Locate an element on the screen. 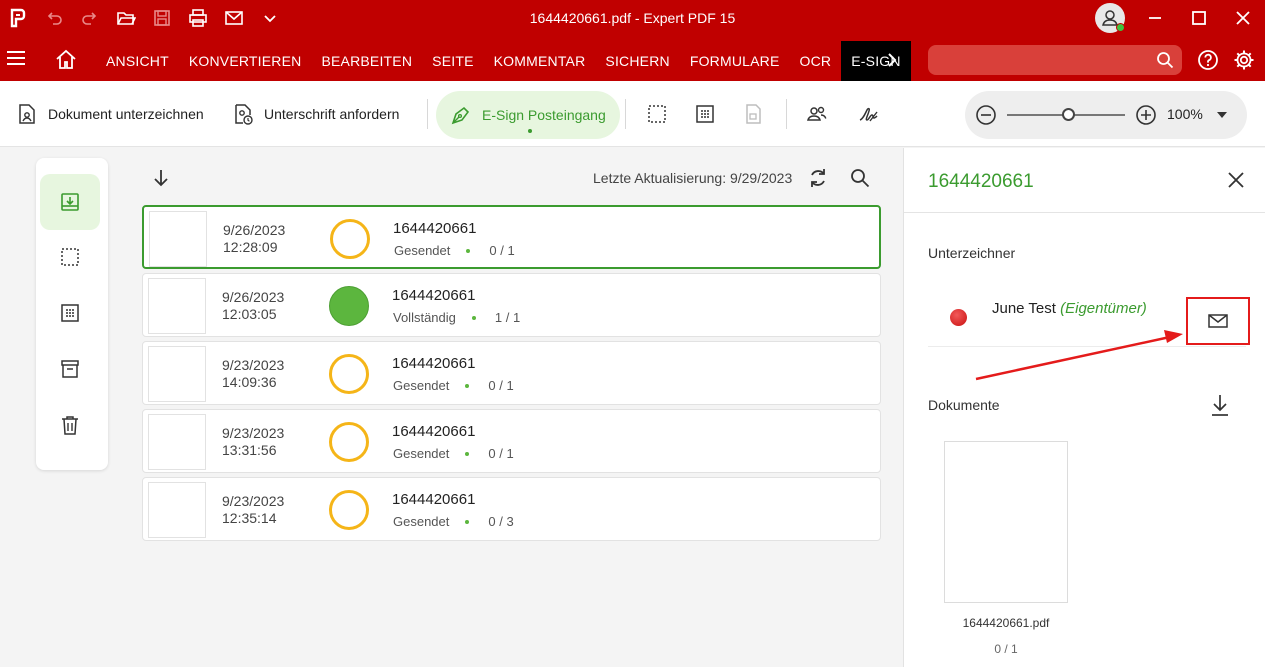 This screenshot has width=1265, height=667. signer-name: June Test is located at coordinates (1024, 308).